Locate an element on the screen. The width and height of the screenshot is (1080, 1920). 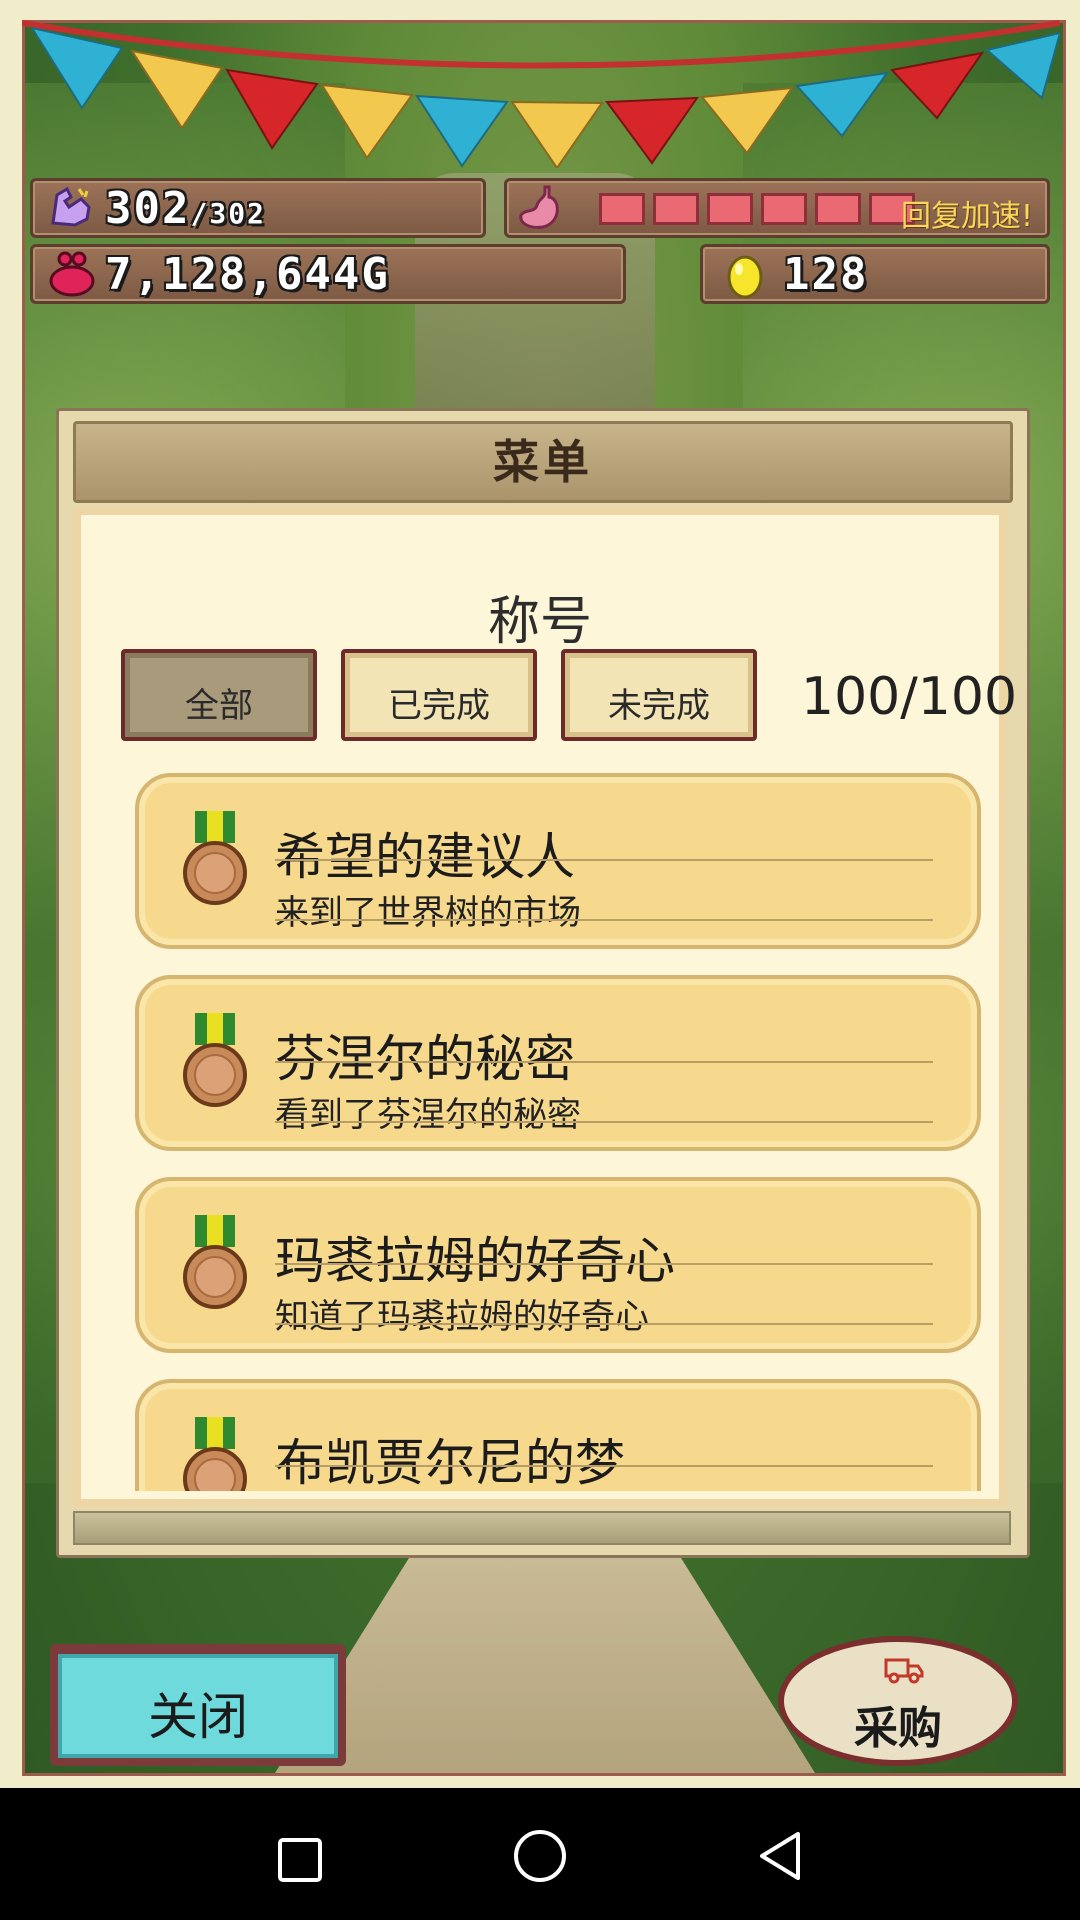
close-button: 关闭 is located at coordinates (198, 1705).